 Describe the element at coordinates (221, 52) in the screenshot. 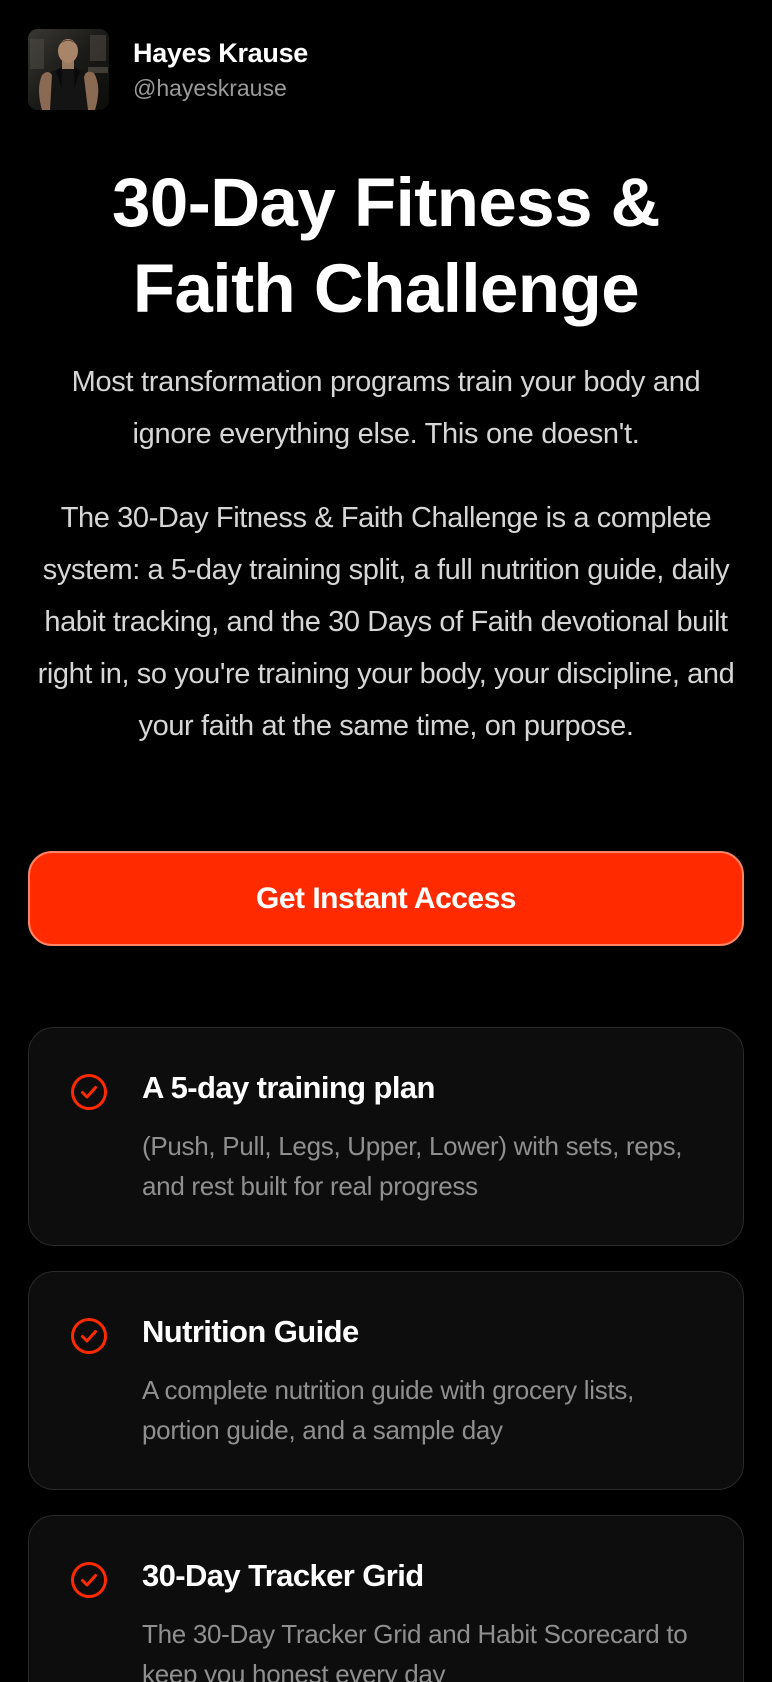

I see `creator-name: Hayes Krause` at that location.